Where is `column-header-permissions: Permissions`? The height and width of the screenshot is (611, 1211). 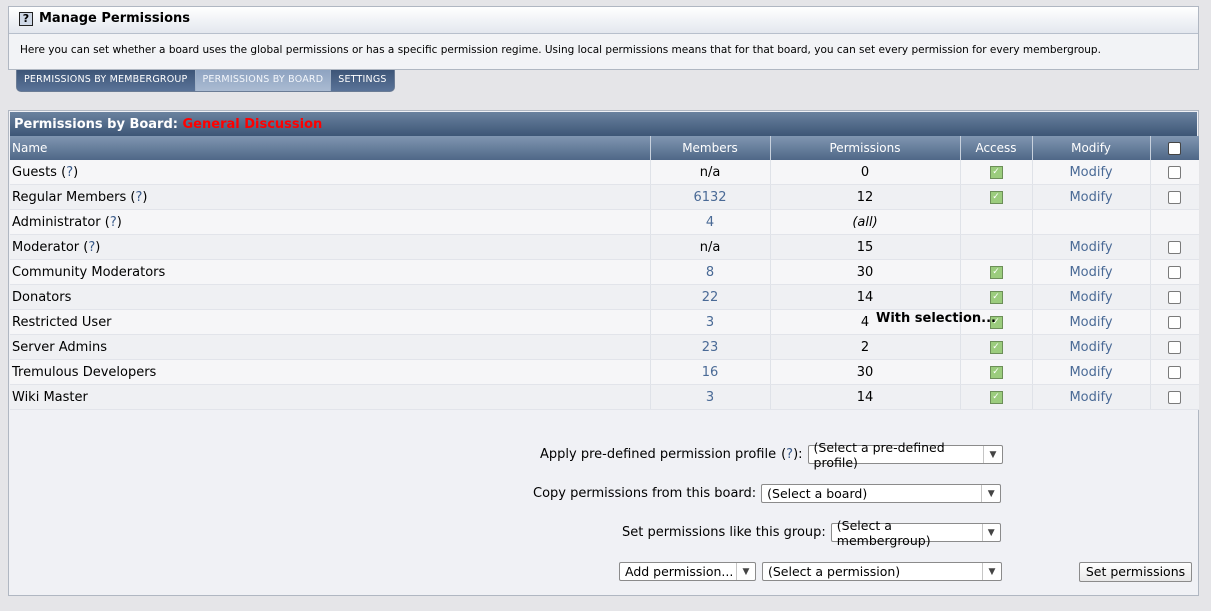 column-header-permissions: Permissions is located at coordinates (865, 148).